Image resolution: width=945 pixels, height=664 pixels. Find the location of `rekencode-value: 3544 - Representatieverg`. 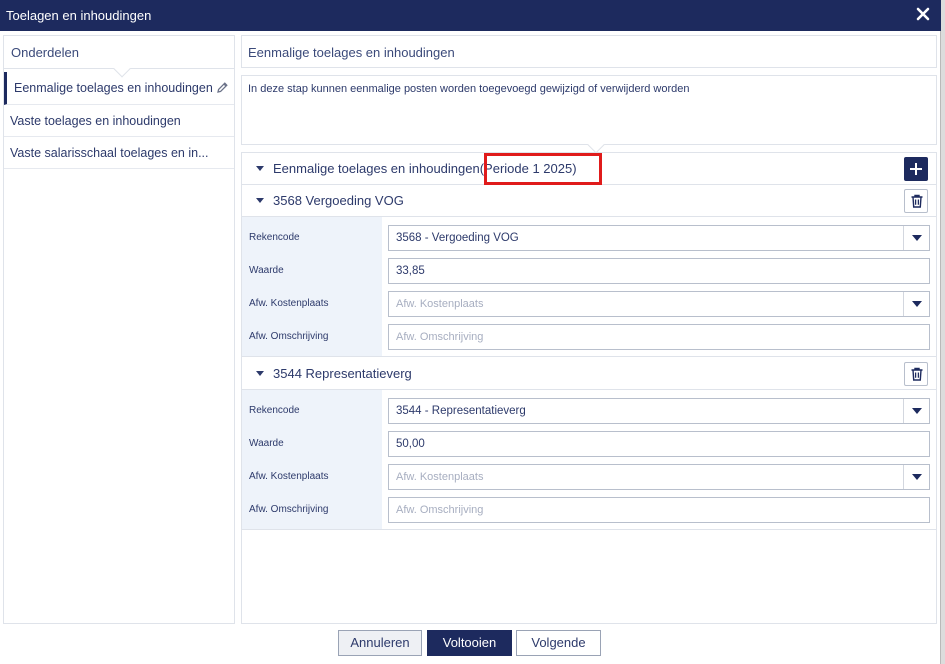

rekencode-value: 3544 - Representatieverg is located at coordinates (461, 411).